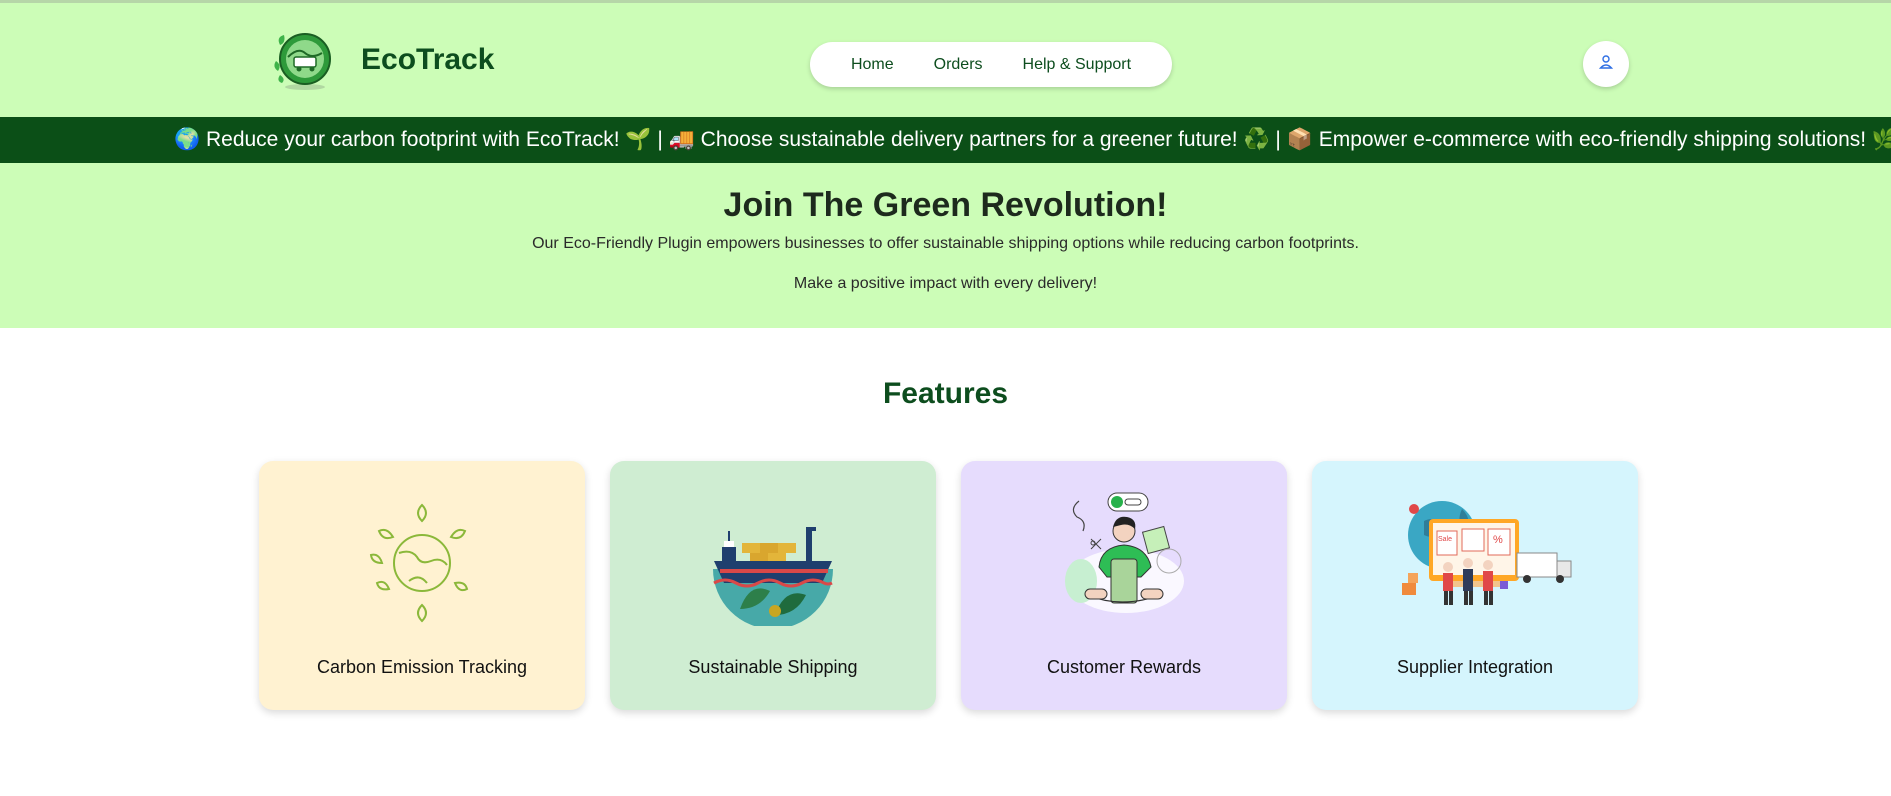  I want to click on feature-card-supplier-integration: Sale % Supplier Integration, so click(1475, 585).